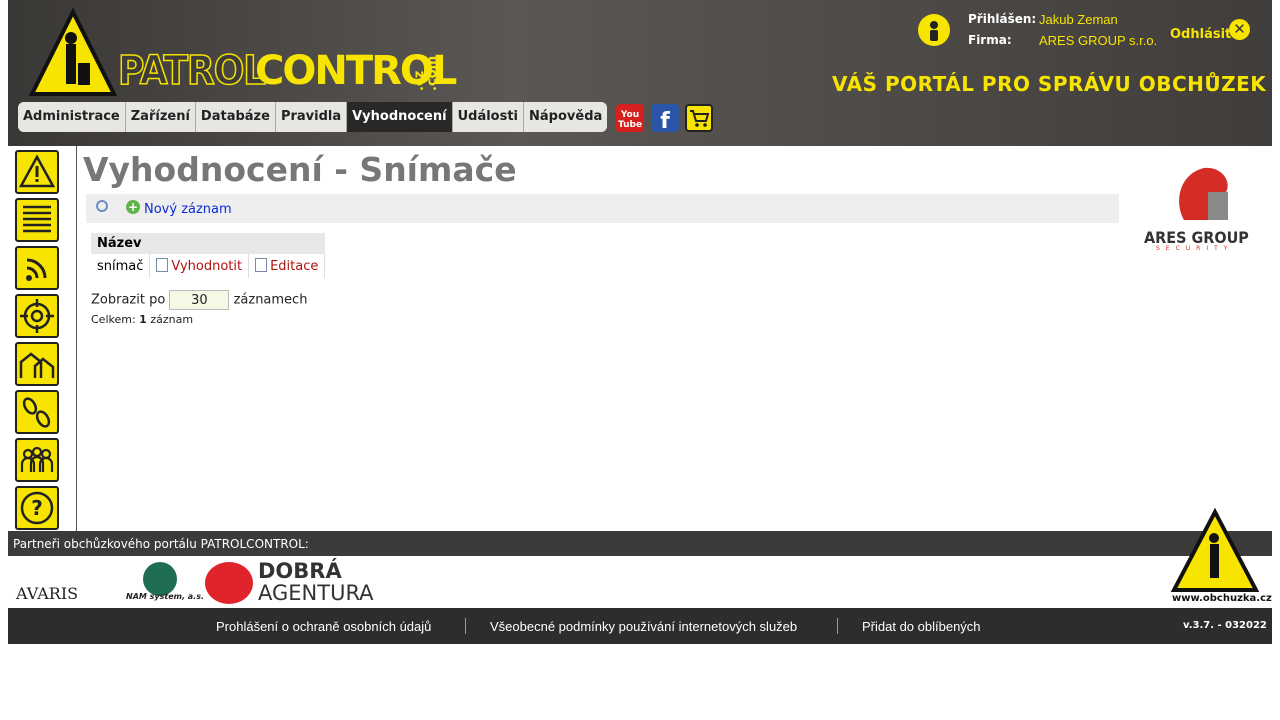 The width and height of the screenshot is (1280, 720). What do you see at coordinates (300, 169) in the screenshot?
I see `page-title: Vyhodnocení - Snímače` at bounding box center [300, 169].